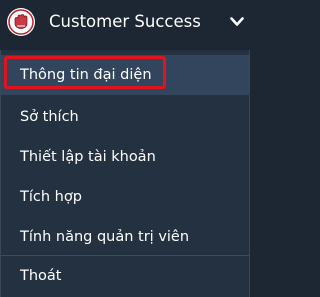 The height and width of the screenshot is (297, 320). I want to click on menu-item-admin-features: Tính năng quản trị viên, so click(125, 237).